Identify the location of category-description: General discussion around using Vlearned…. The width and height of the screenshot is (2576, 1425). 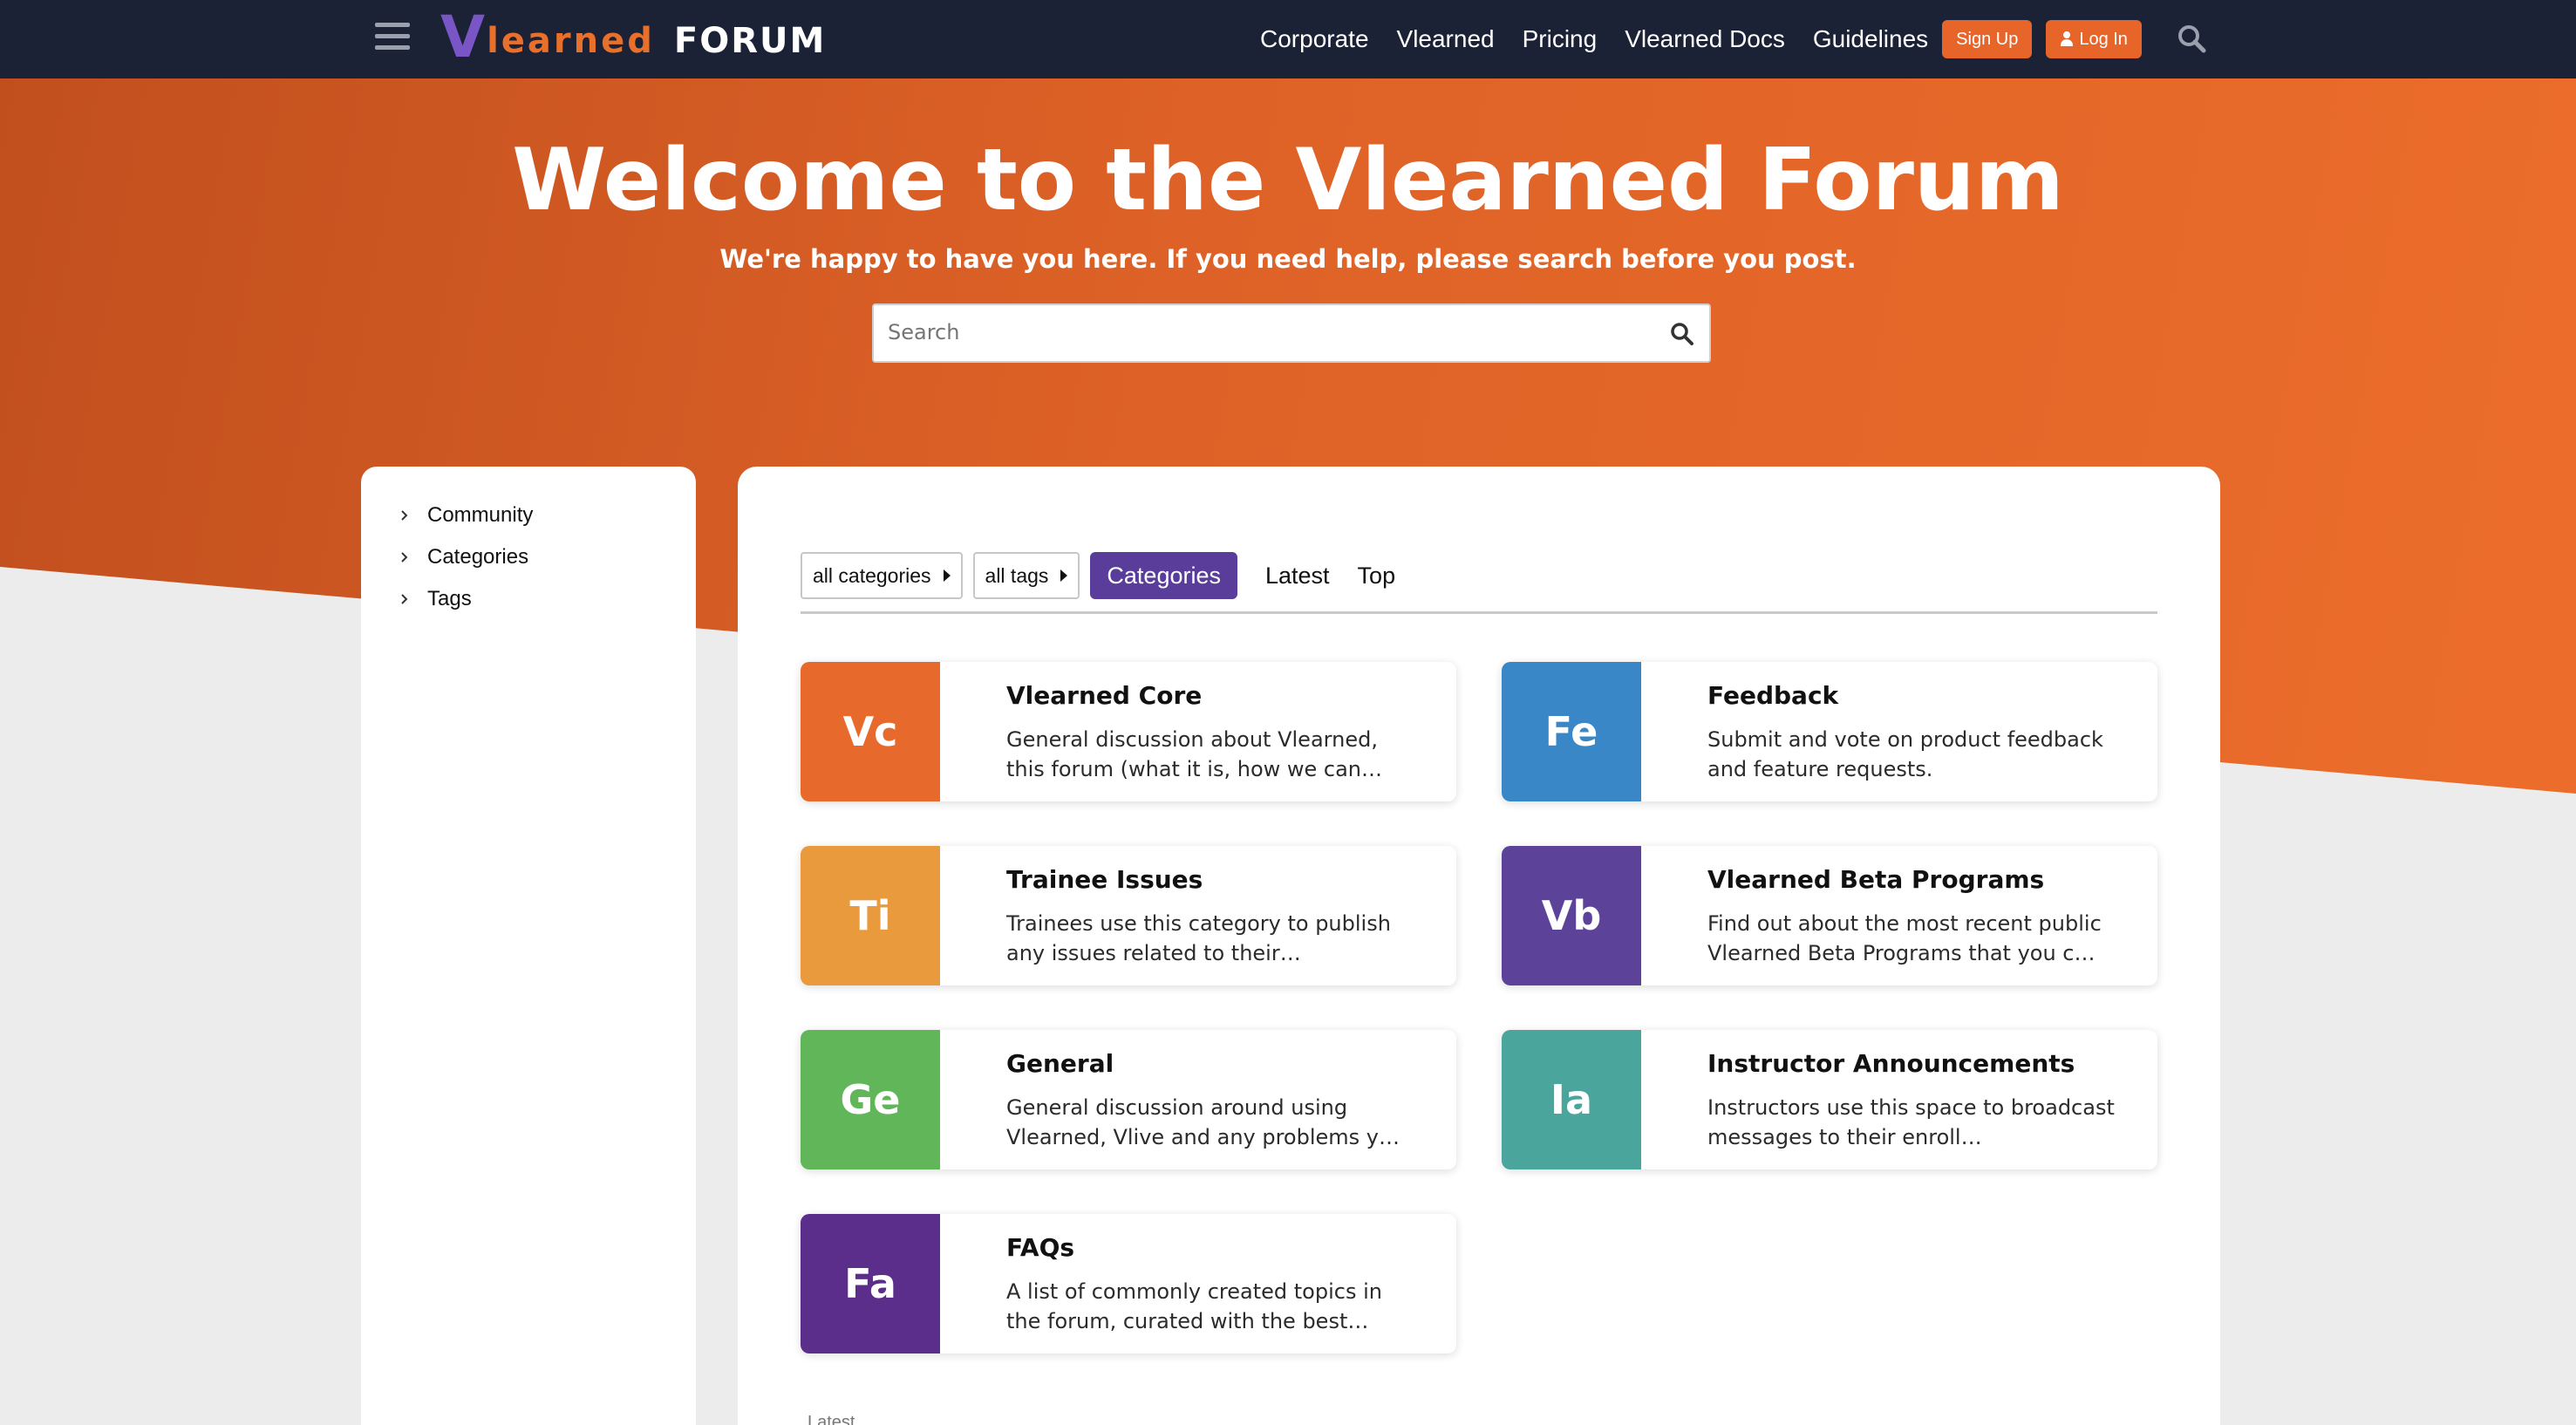
(1203, 1122).